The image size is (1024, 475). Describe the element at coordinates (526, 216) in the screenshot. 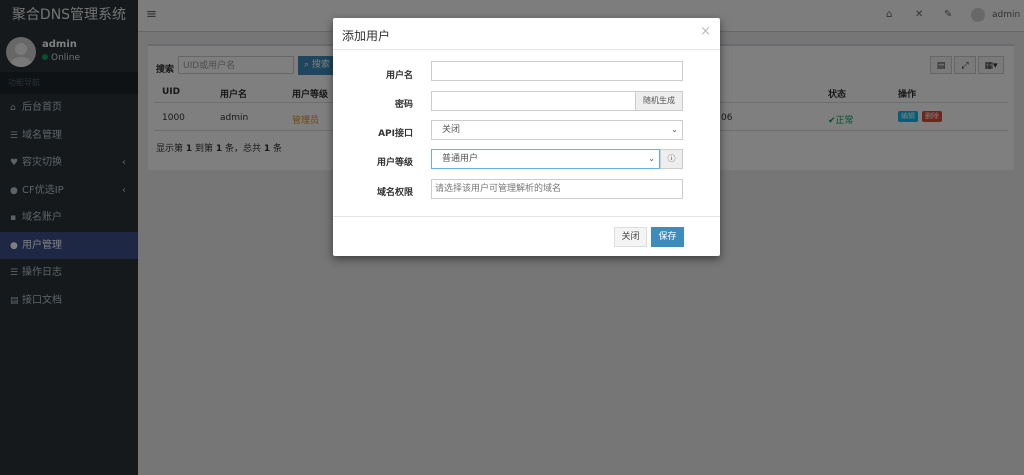

I see `modal-footer-divider` at that location.